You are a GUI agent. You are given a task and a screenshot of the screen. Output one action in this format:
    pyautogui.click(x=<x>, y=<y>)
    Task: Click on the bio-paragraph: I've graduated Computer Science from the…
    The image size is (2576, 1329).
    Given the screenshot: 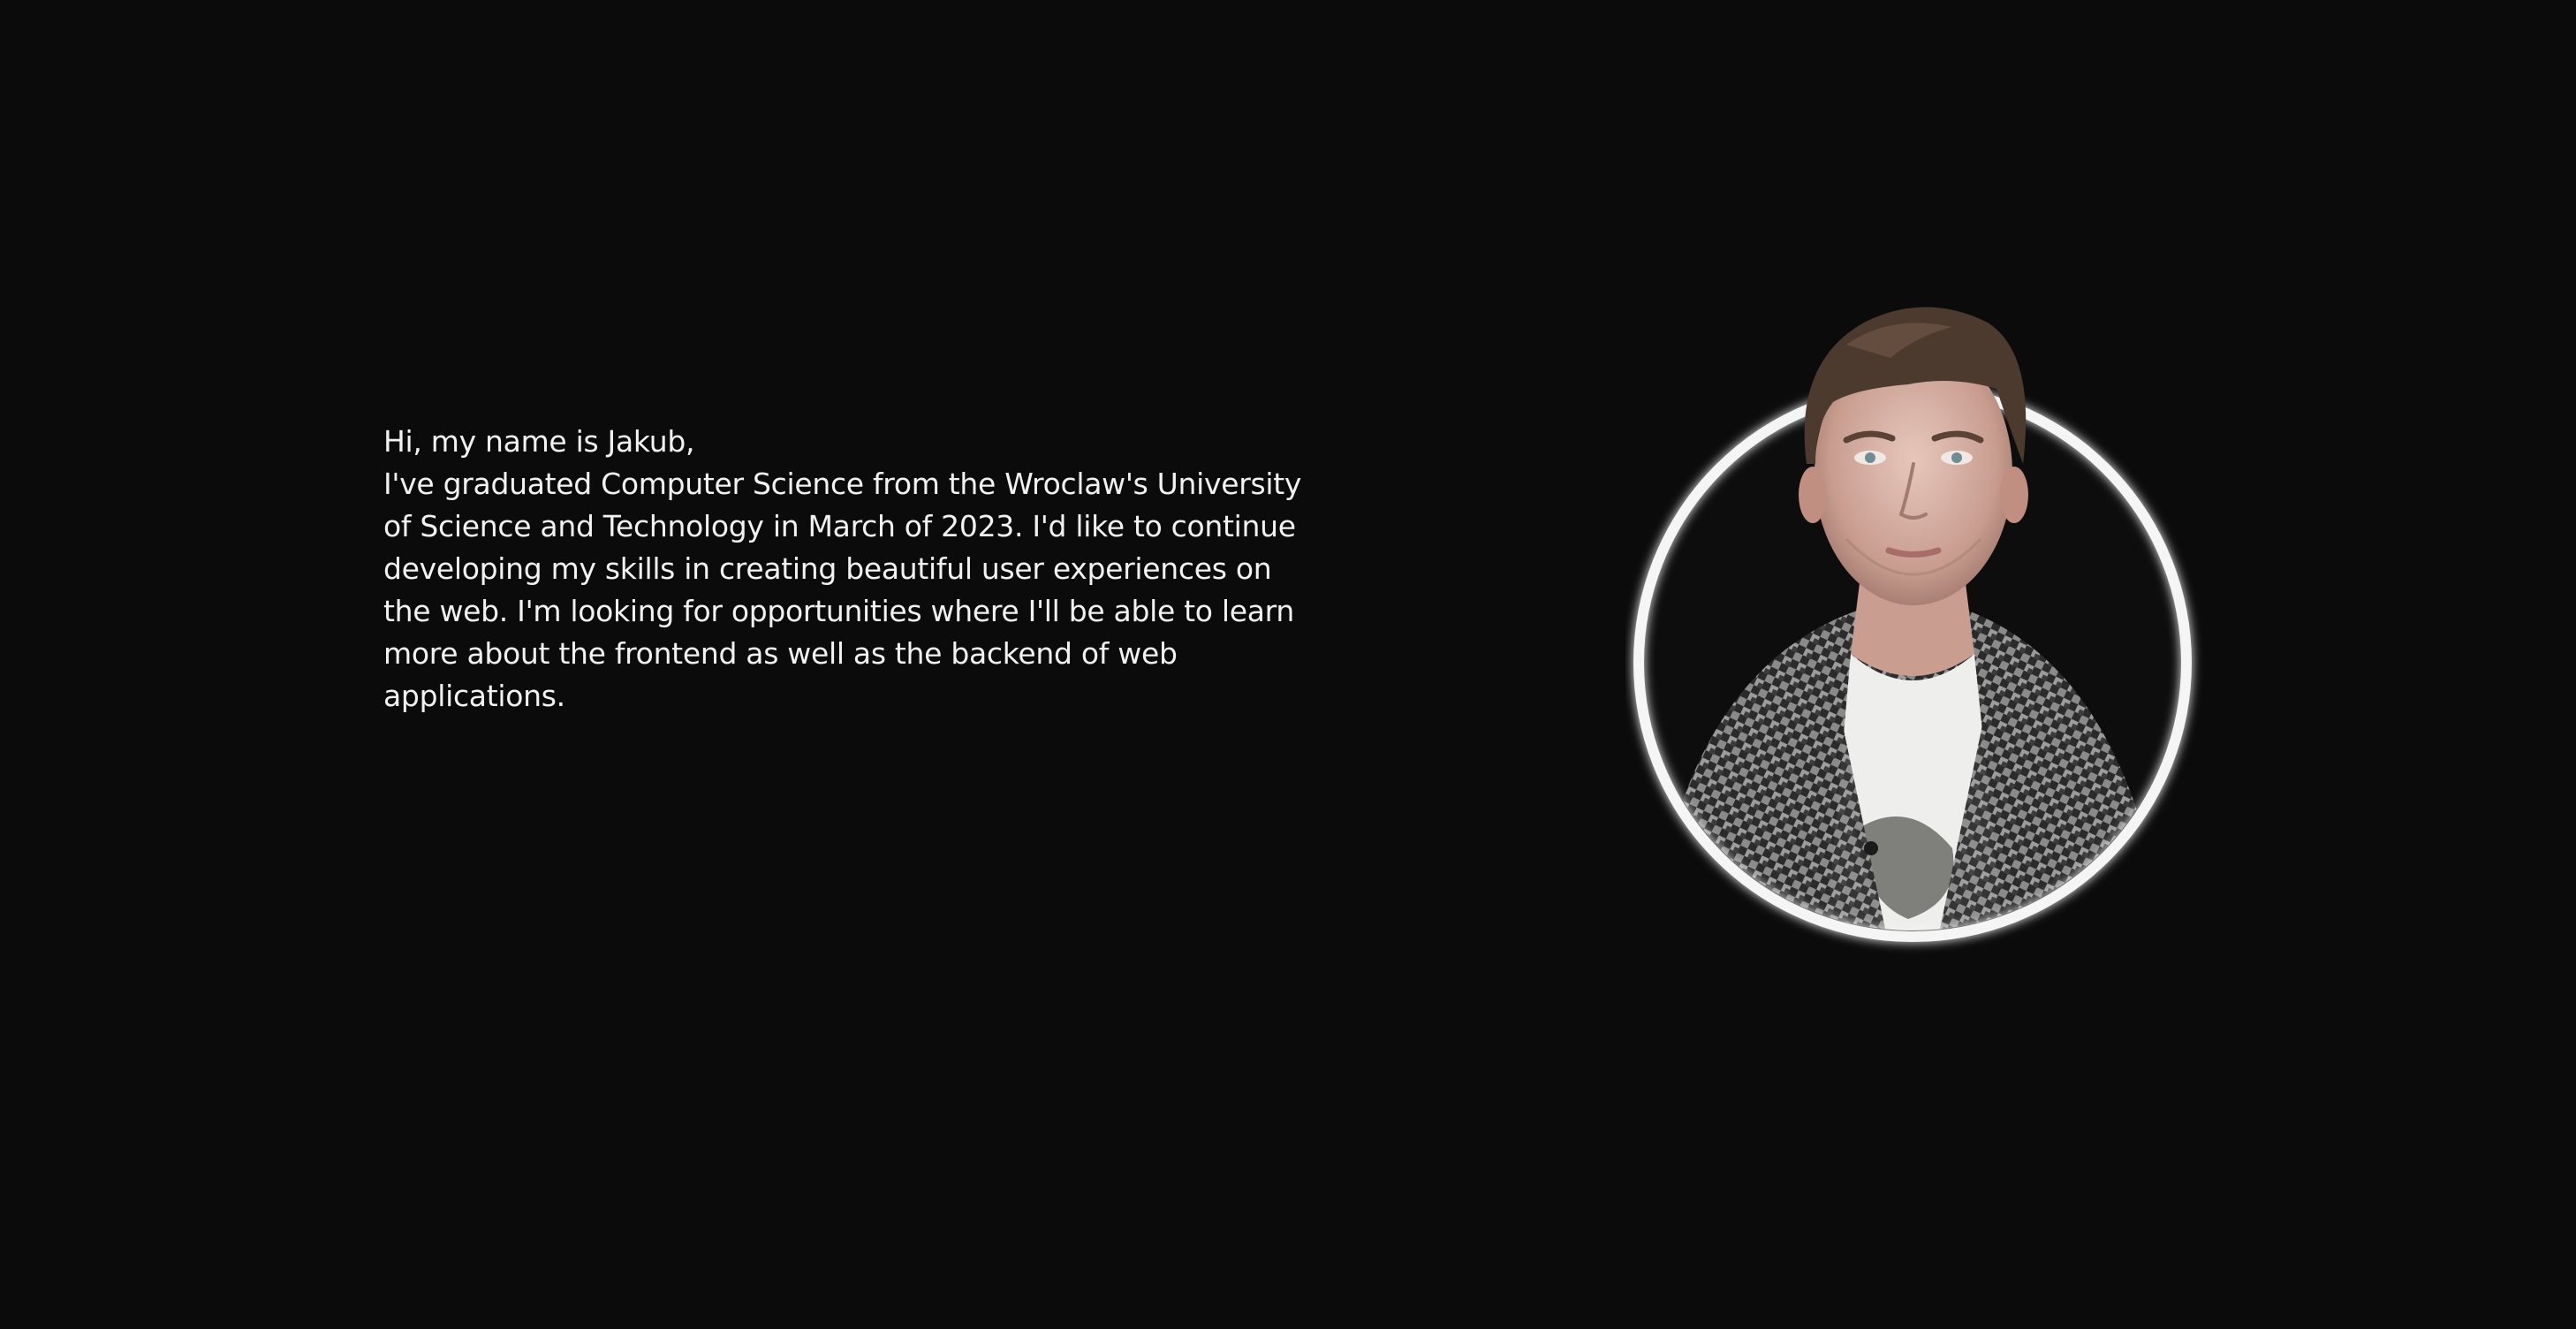 What is the action you would take?
    pyautogui.click(x=843, y=590)
    